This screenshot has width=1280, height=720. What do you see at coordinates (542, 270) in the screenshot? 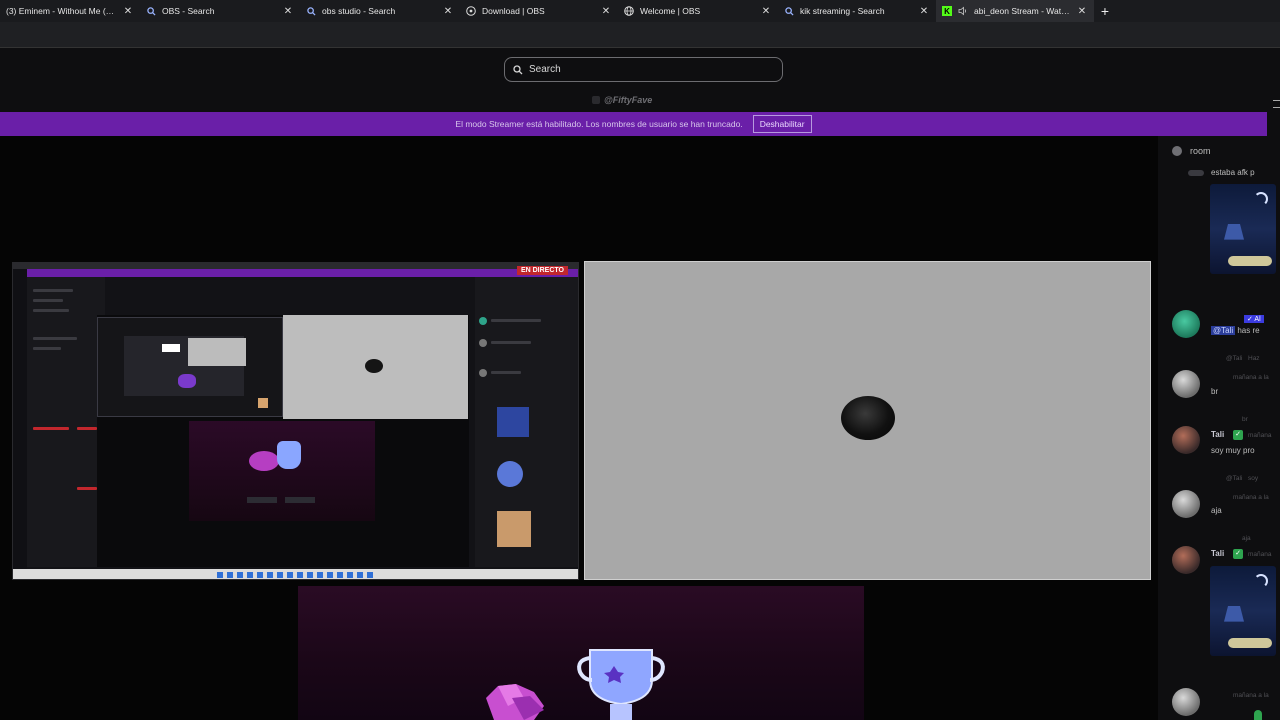
I see `live-badge: EN DIRECTO` at bounding box center [542, 270].